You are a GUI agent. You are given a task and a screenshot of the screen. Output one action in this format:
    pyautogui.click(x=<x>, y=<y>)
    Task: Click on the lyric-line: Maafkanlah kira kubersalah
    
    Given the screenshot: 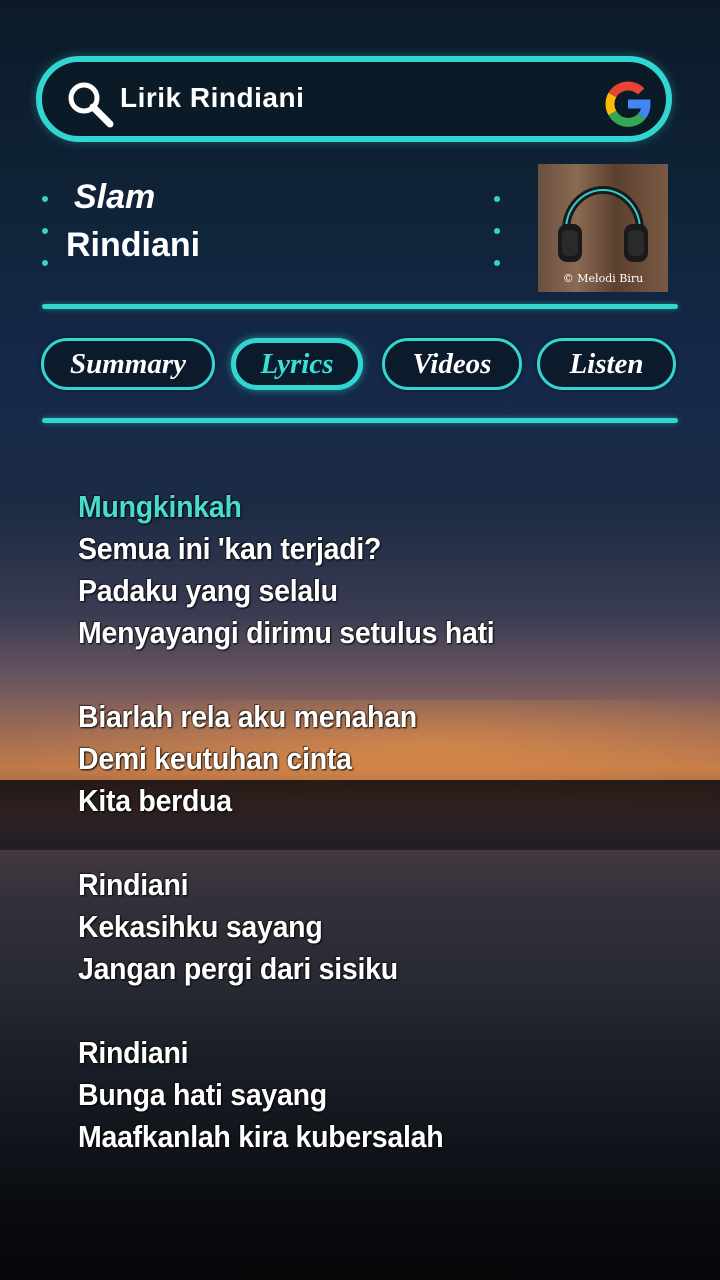 What is the action you would take?
    pyautogui.click(x=261, y=1136)
    